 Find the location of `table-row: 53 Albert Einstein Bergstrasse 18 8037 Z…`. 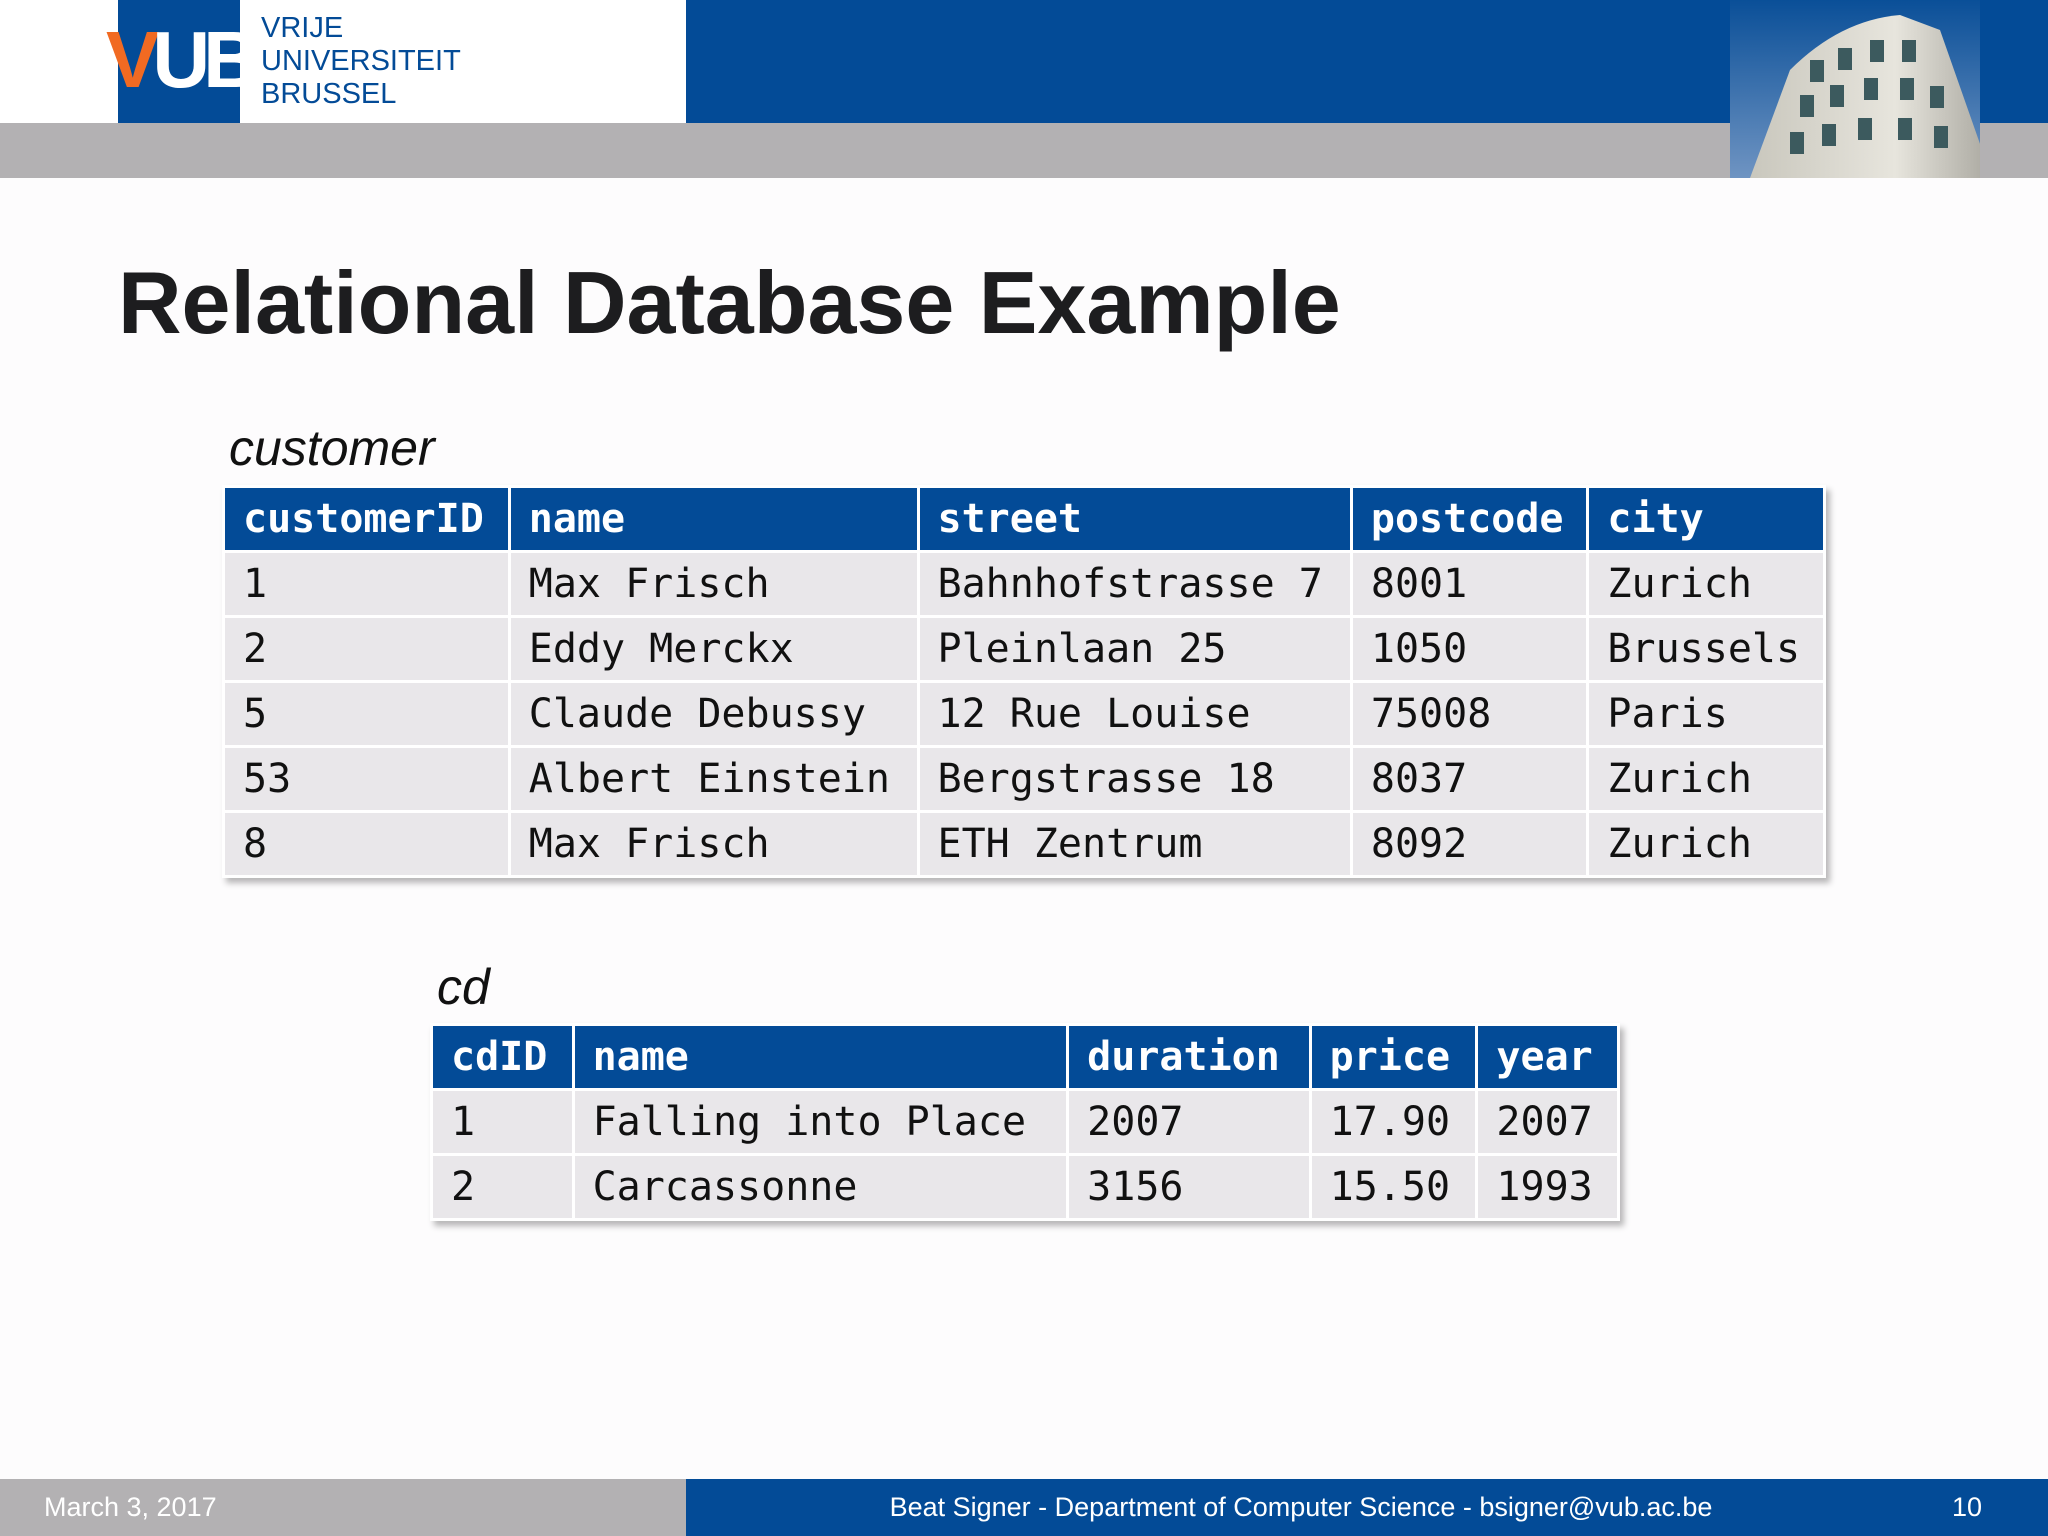

table-row: 53 Albert Einstein Bergstrasse 18 8037 Z… is located at coordinates (1024, 779).